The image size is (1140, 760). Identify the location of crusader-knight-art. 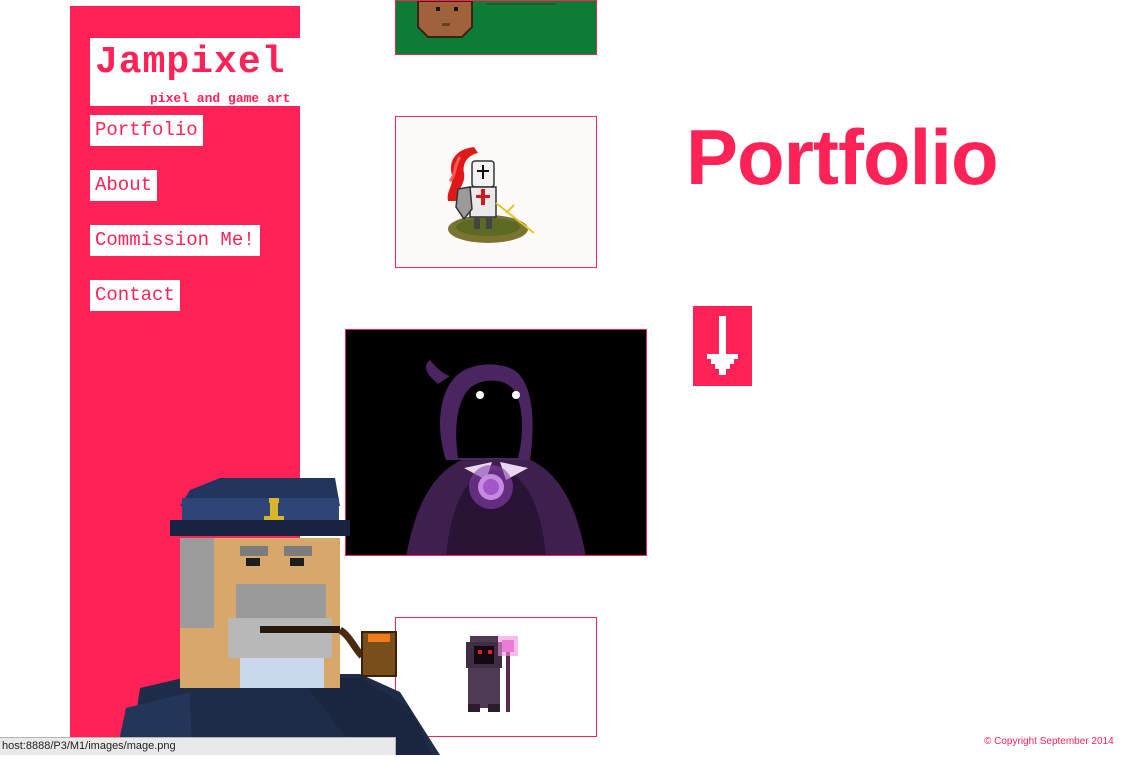
(491, 195).